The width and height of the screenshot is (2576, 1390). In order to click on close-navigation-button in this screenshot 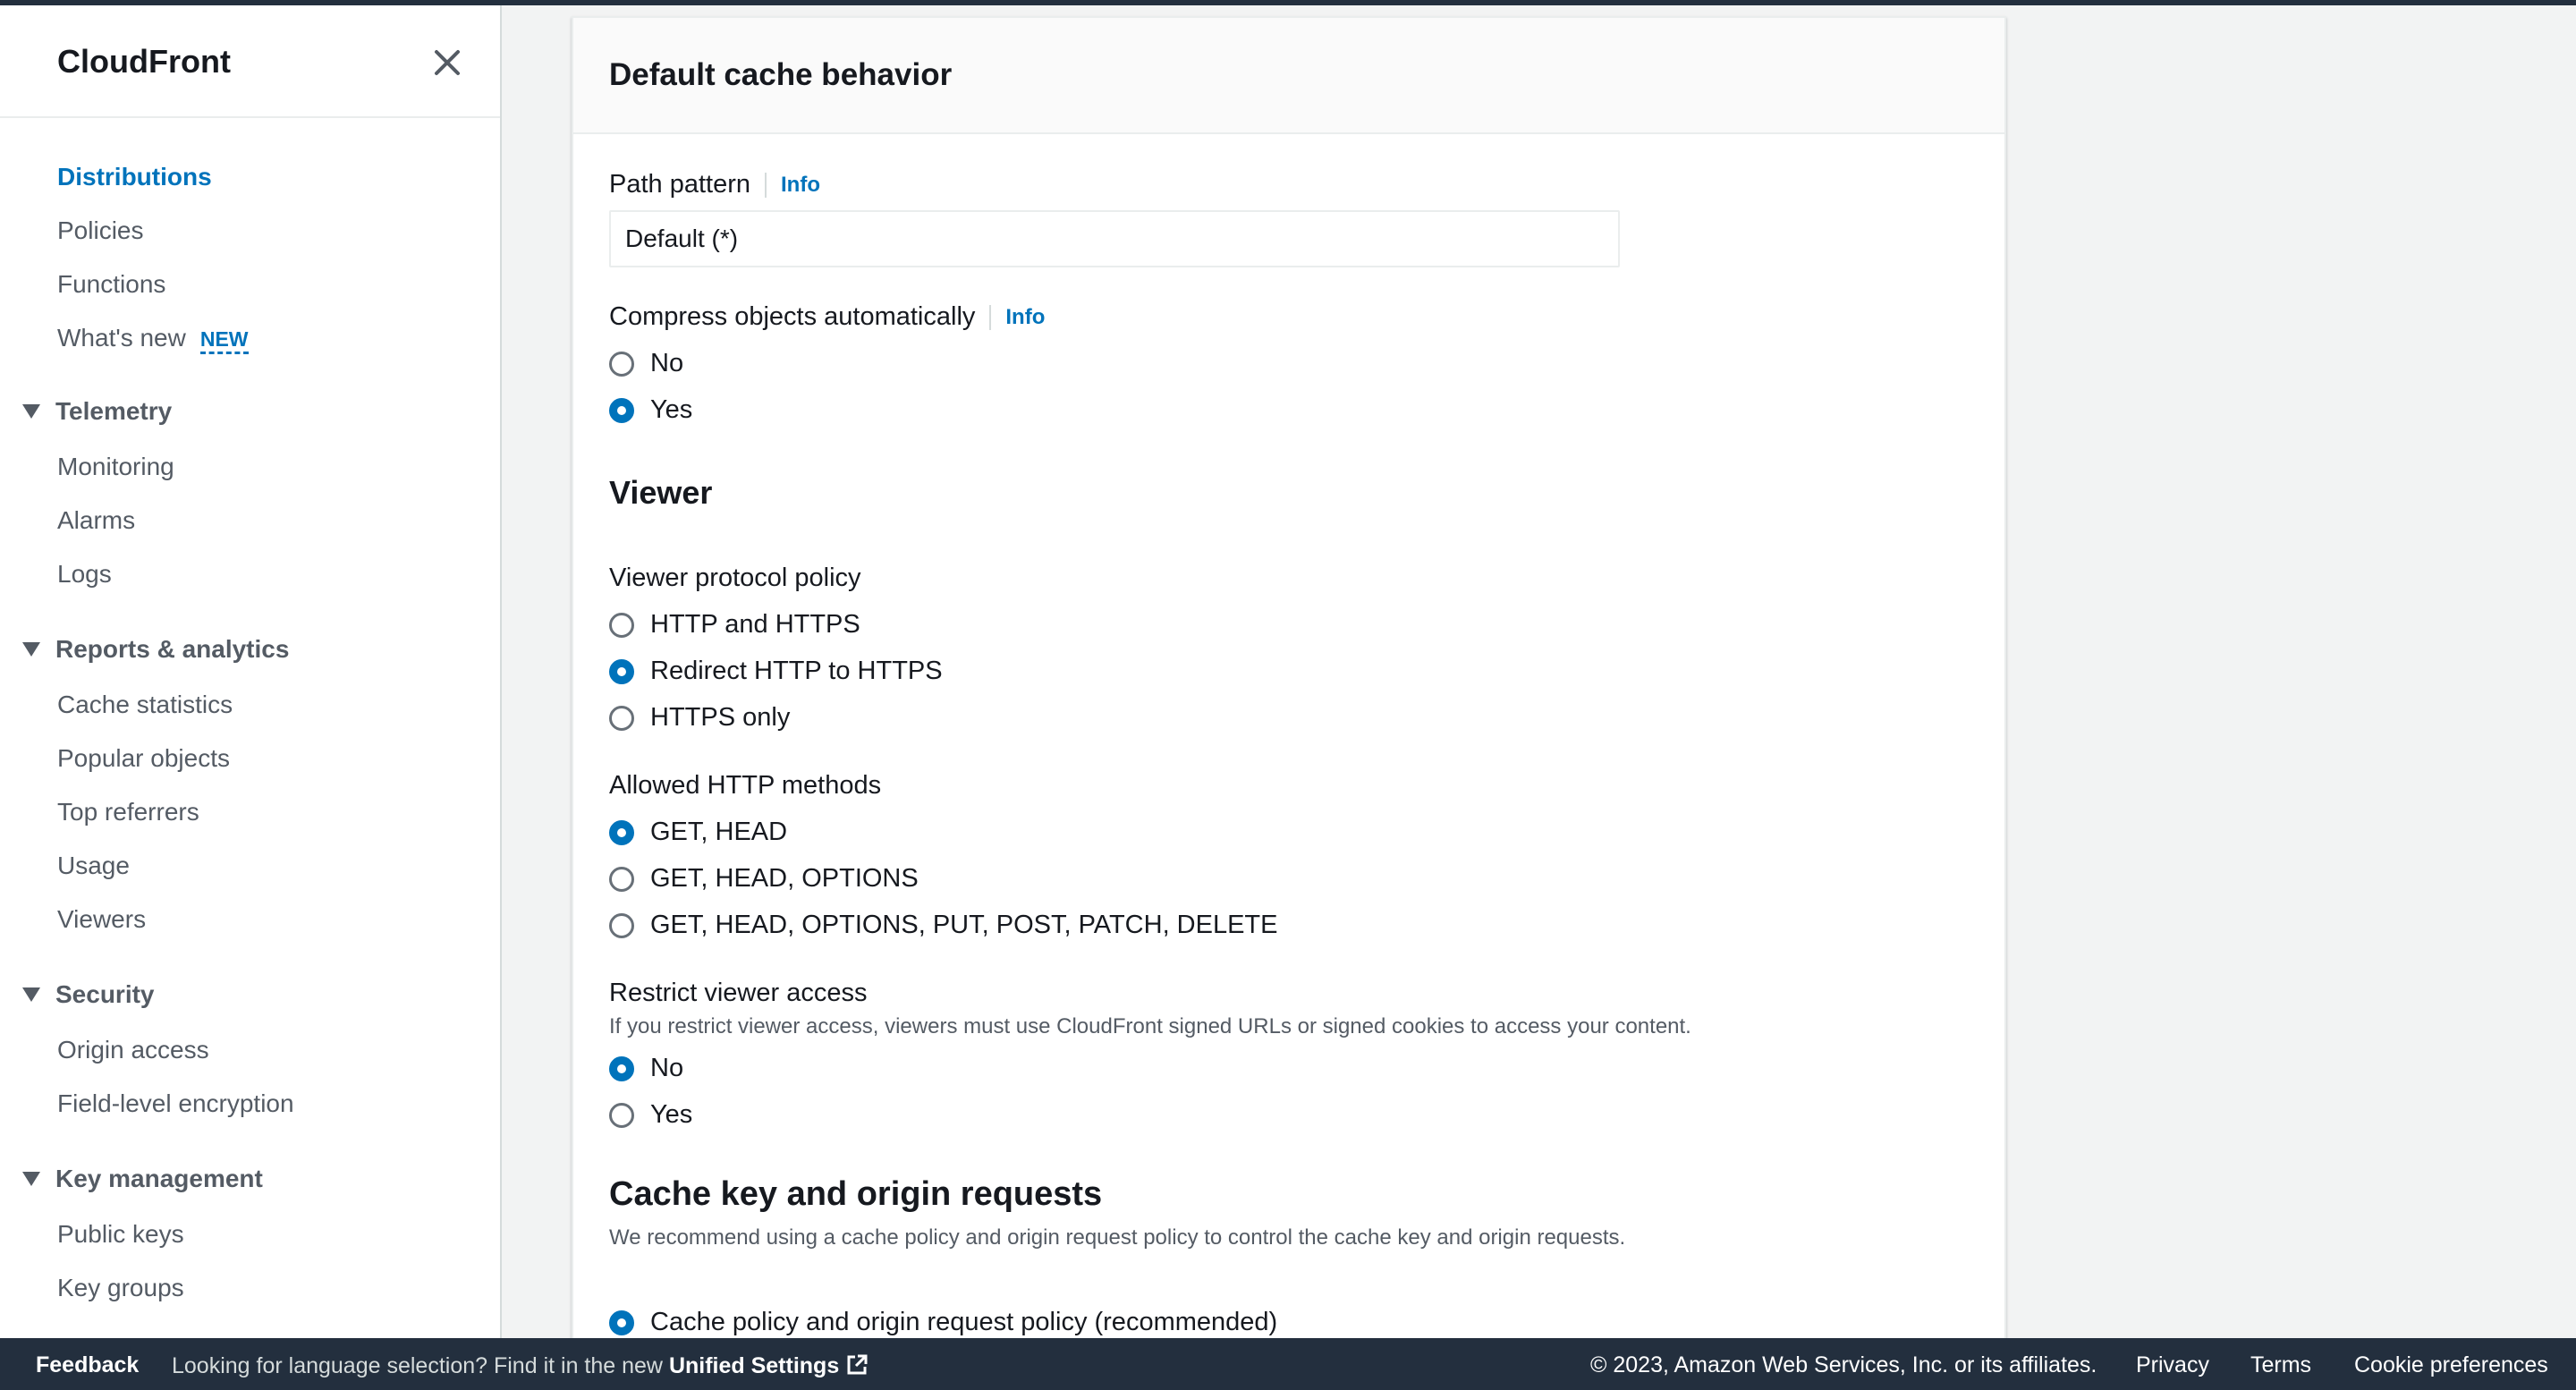, I will do `click(447, 63)`.